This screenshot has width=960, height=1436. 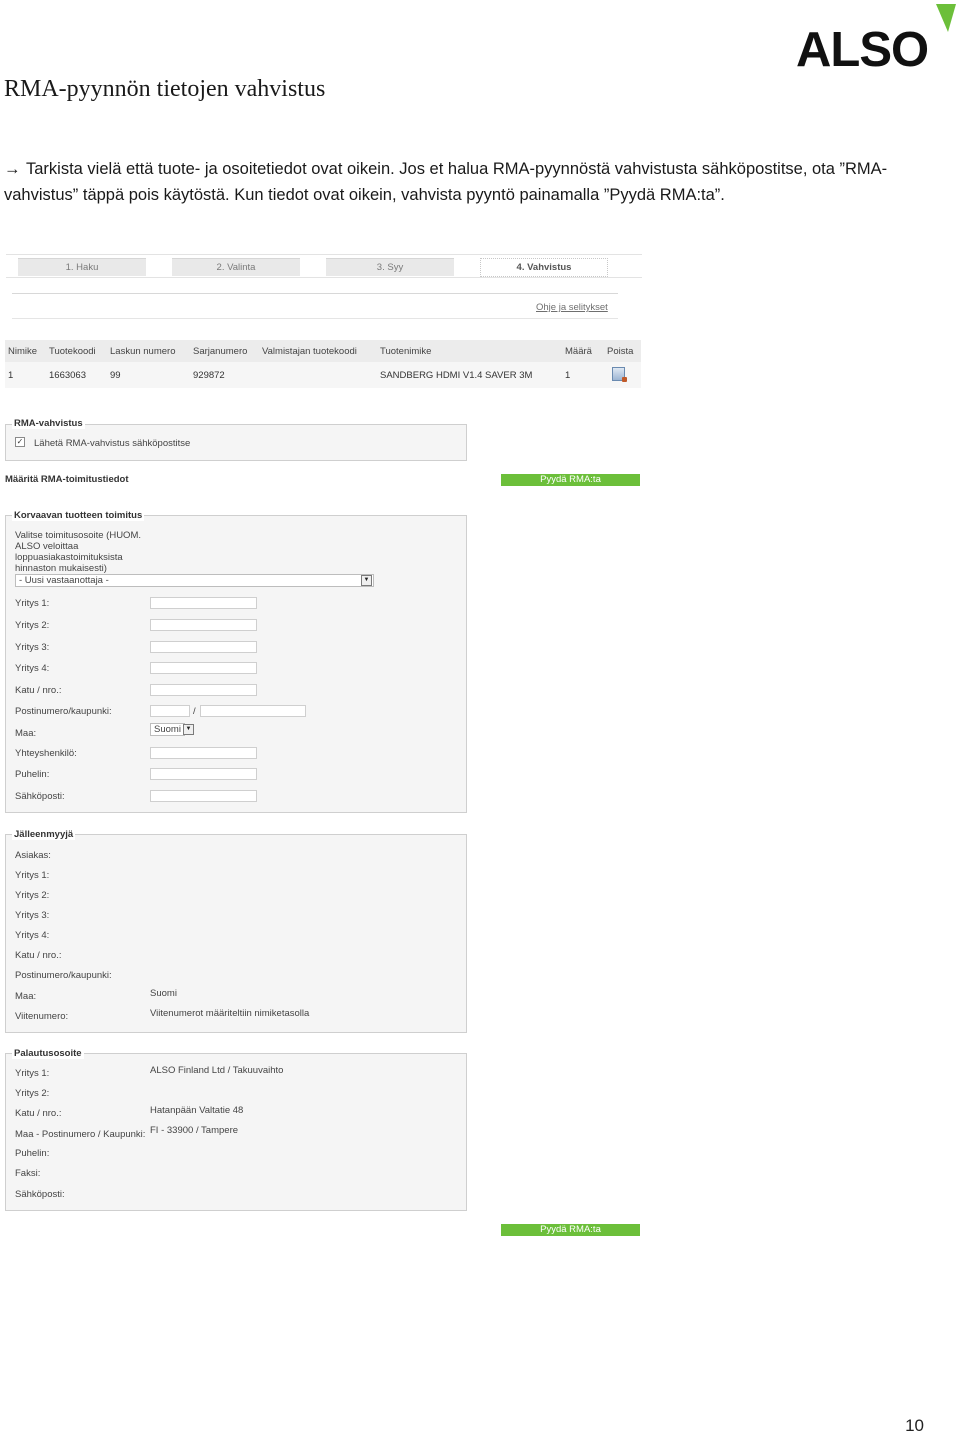 What do you see at coordinates (862, 46) in the screenshot?
I see `logo-text: ALSO` at bounding box center [862, 46].